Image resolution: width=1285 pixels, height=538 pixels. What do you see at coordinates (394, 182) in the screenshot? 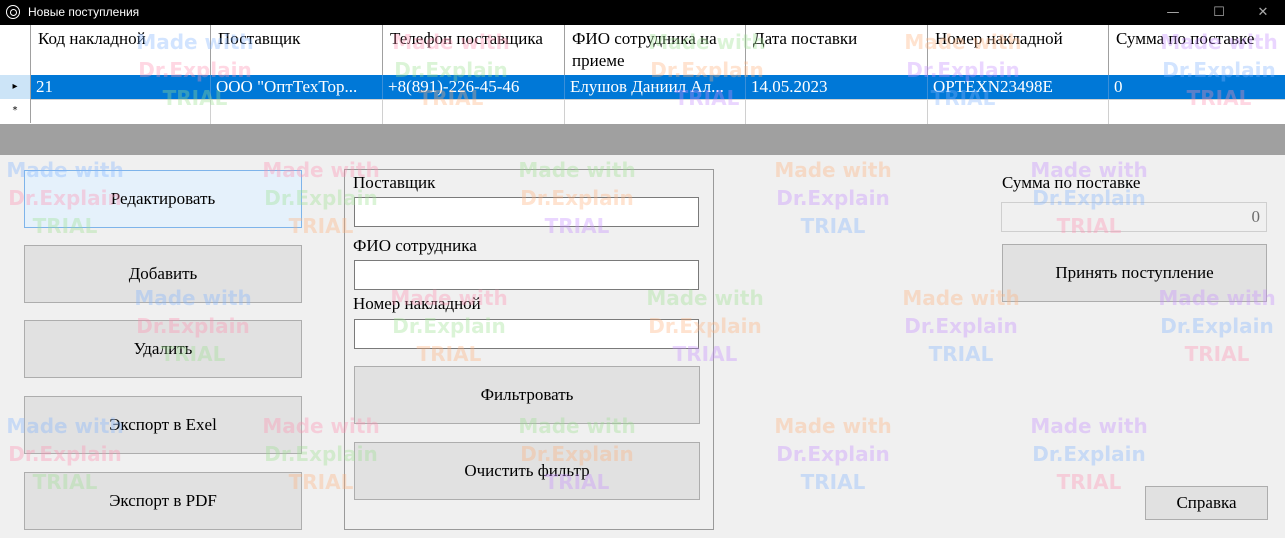
I see `supplier-filter-label: Поставщик` at bounding box center [394, 182].